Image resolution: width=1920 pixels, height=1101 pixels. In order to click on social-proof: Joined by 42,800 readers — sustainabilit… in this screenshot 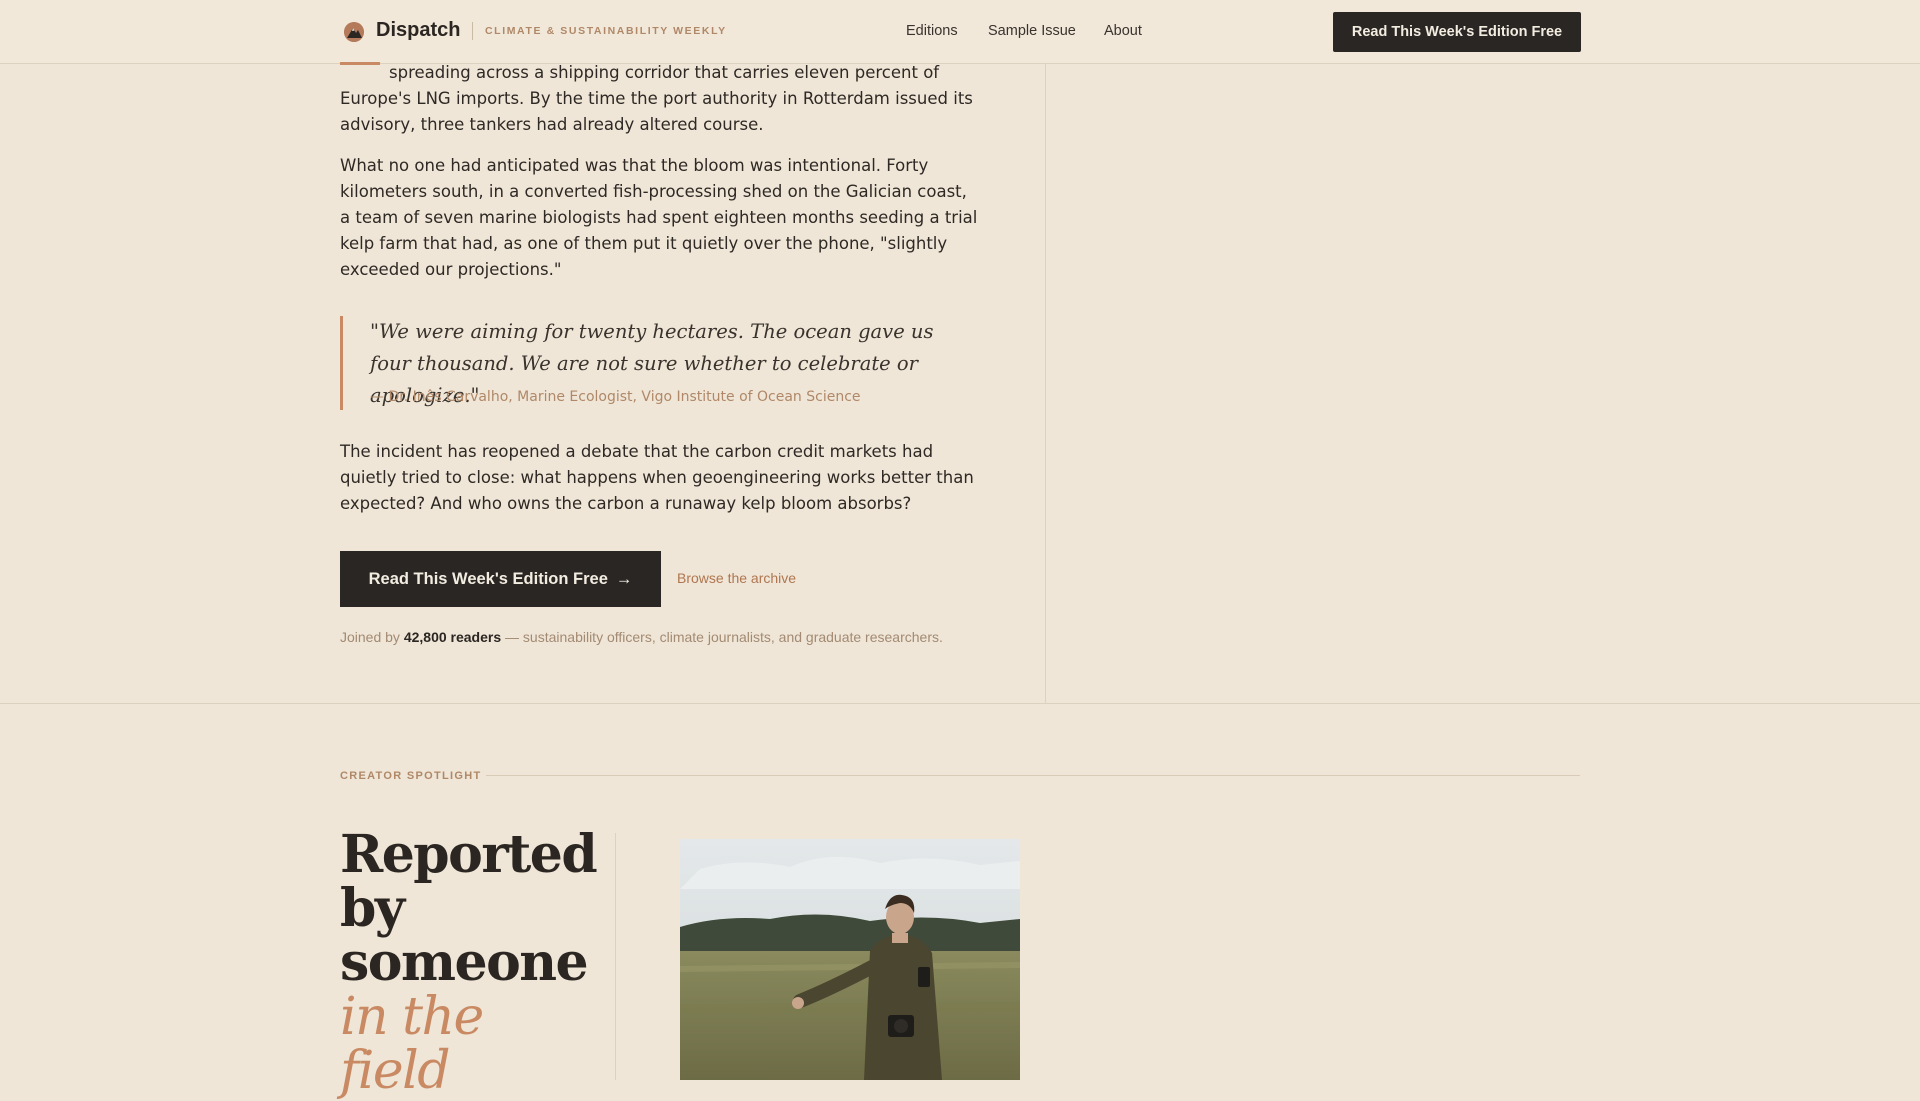, I will do `click(641, 637)`.